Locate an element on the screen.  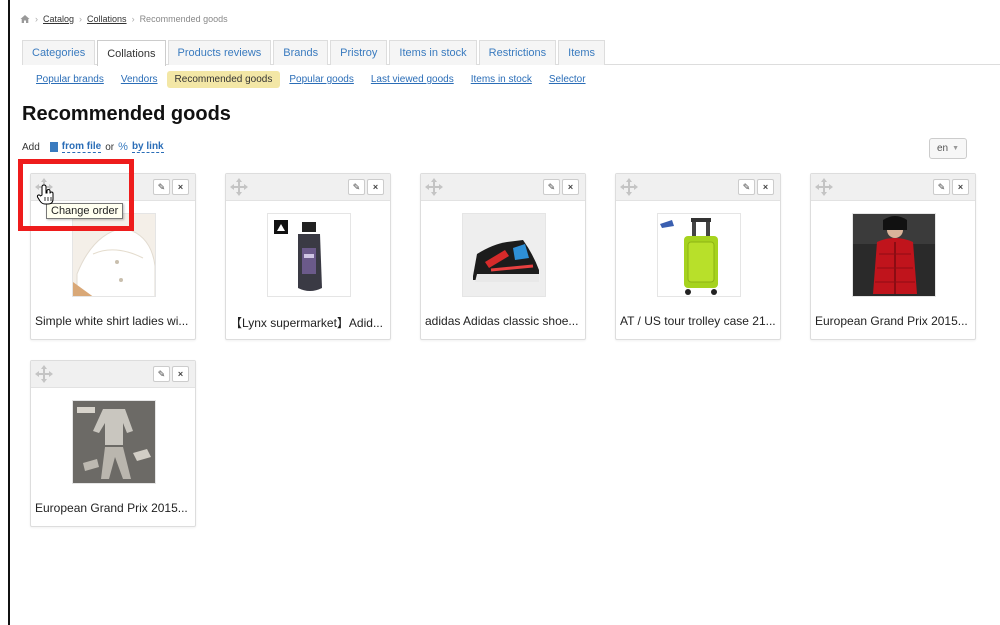
tab-pristroy: Pristroy is located at coordinates (359, 52).